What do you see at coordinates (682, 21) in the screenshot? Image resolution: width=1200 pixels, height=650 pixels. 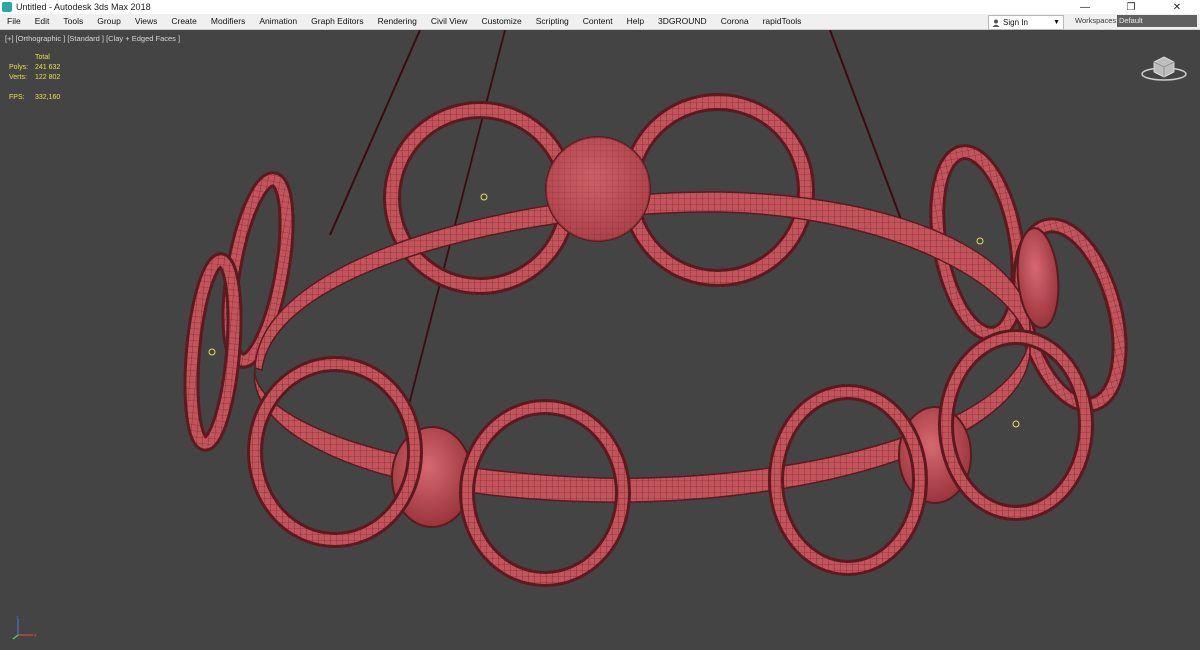 I see `menu-3dground: 3DGROUND` at bounding box center [682, 21].